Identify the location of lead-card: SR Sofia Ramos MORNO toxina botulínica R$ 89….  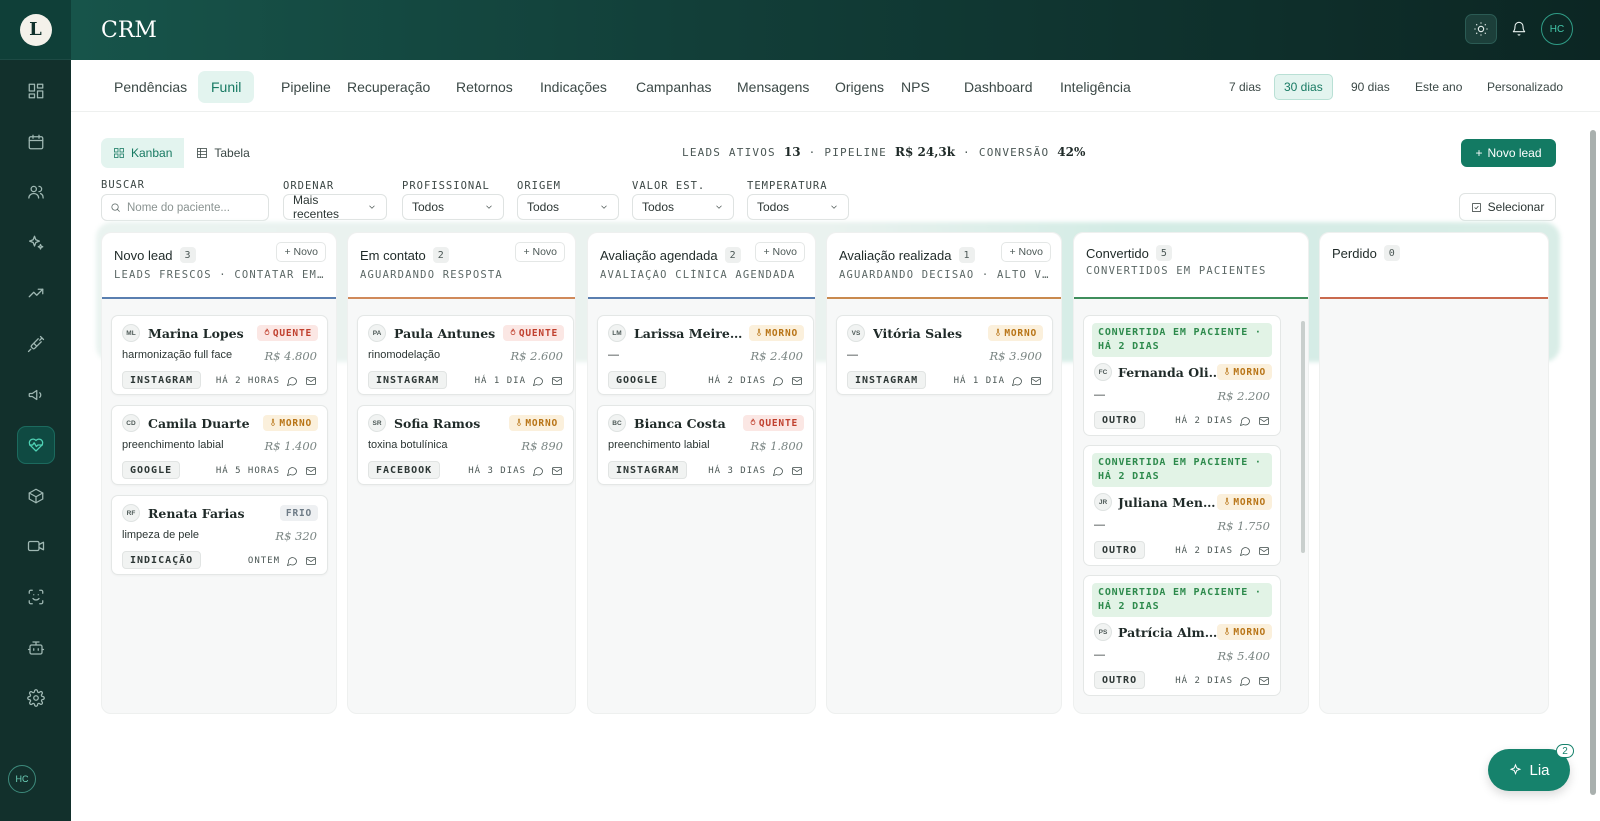
(465, 445).